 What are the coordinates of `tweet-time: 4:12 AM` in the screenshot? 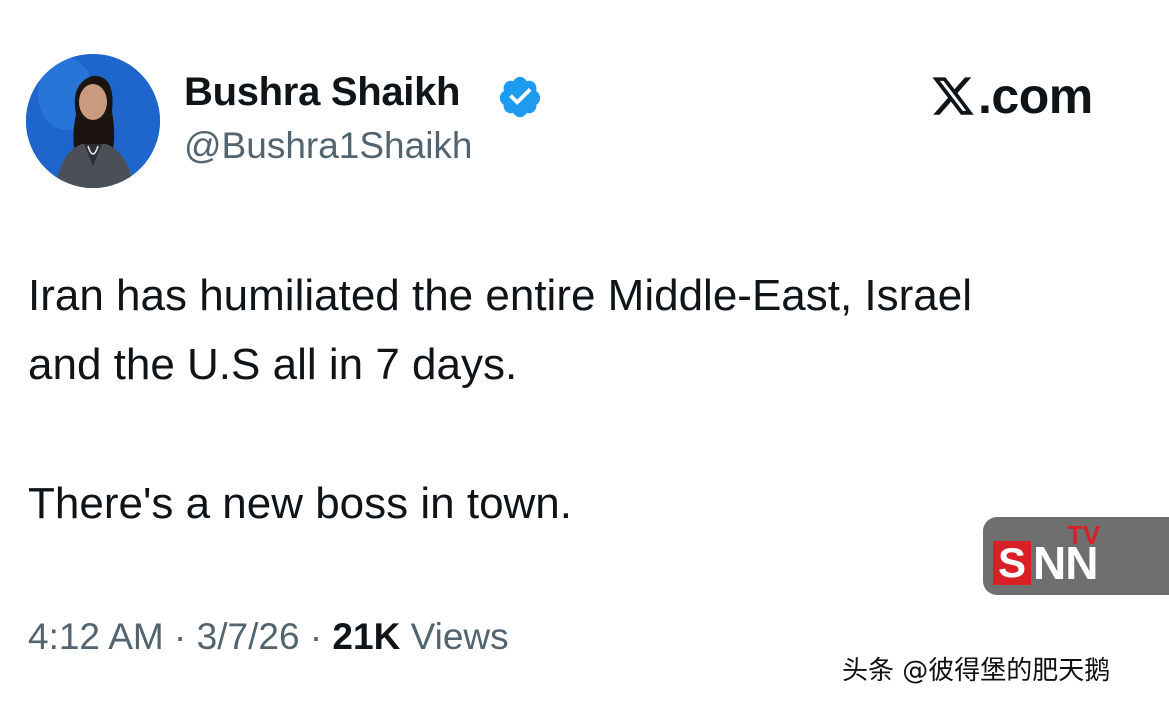 It's located at (96, 636).